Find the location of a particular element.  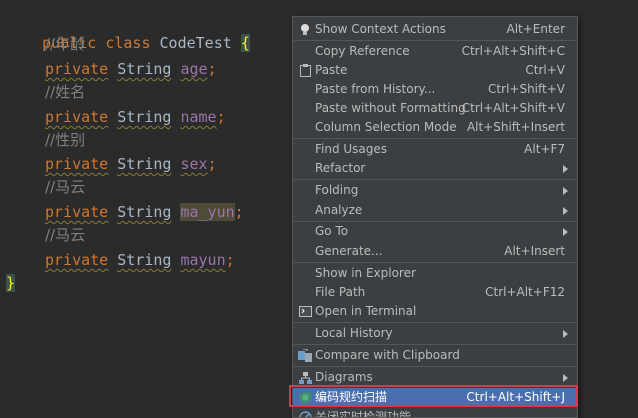

field-name: age is located at coordinates (194, 69).